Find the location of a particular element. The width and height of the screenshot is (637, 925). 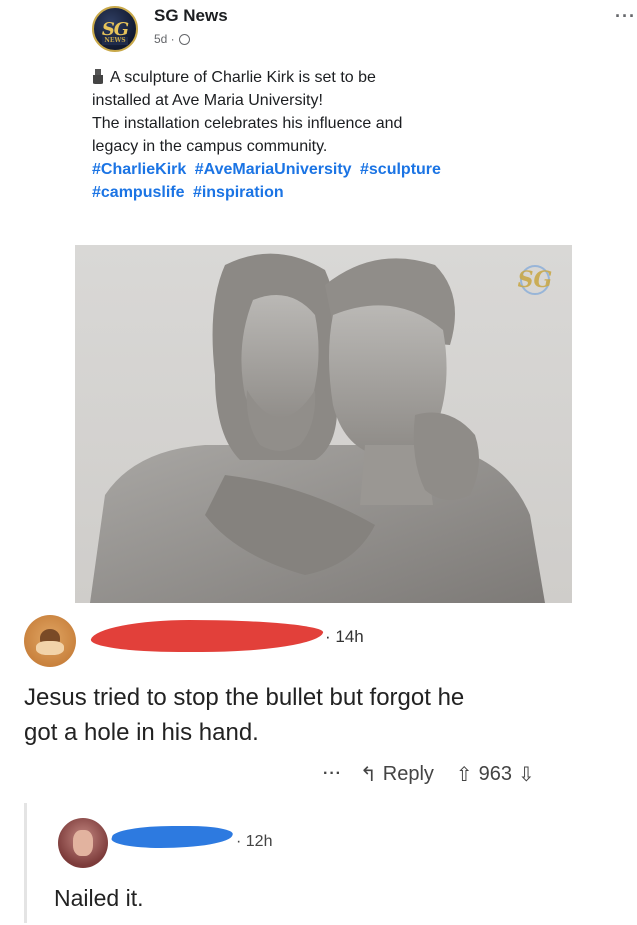

comment-actions: ··· ↰ Reply ⇧ 963 ⇩ is located at coordinates (429, 774).